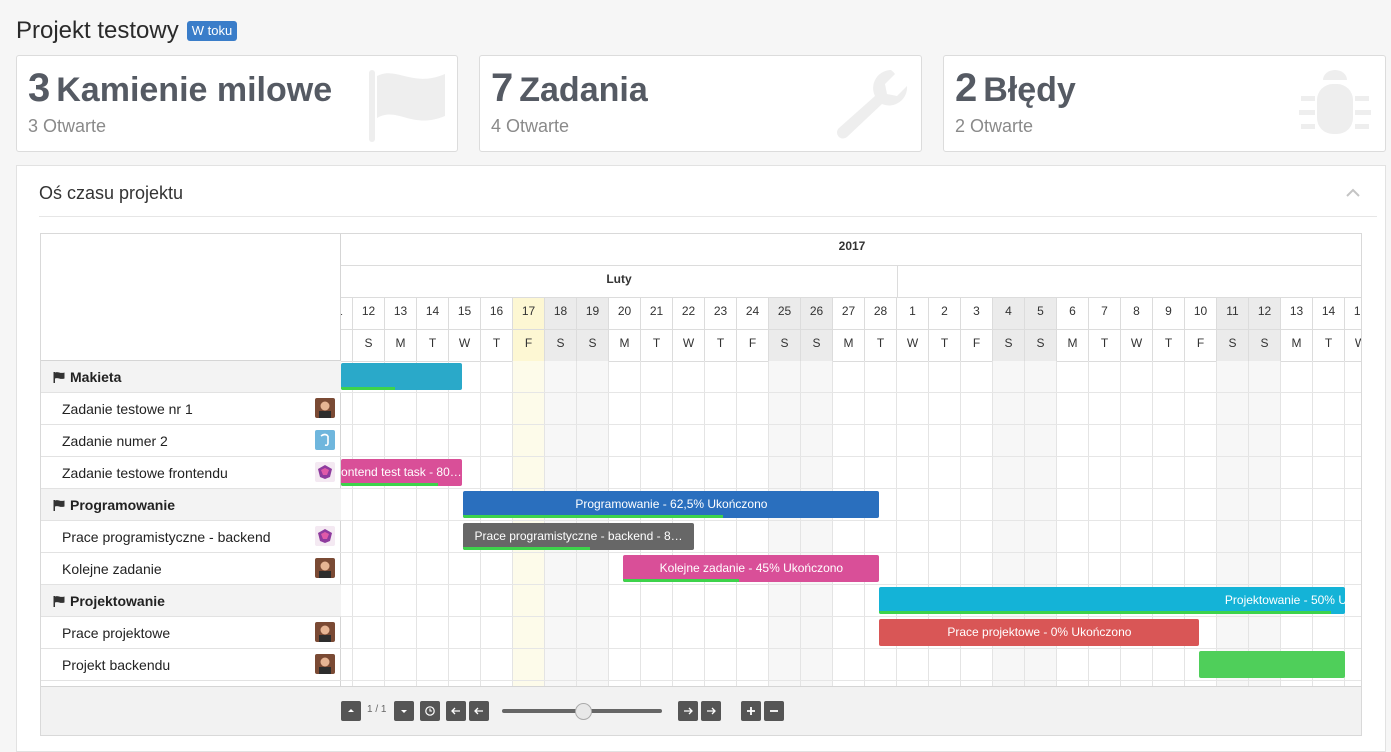  Describe the element at coordinates (191, 441) in the screenshot. I see `task-row: Zadanie numer 2` at that location.